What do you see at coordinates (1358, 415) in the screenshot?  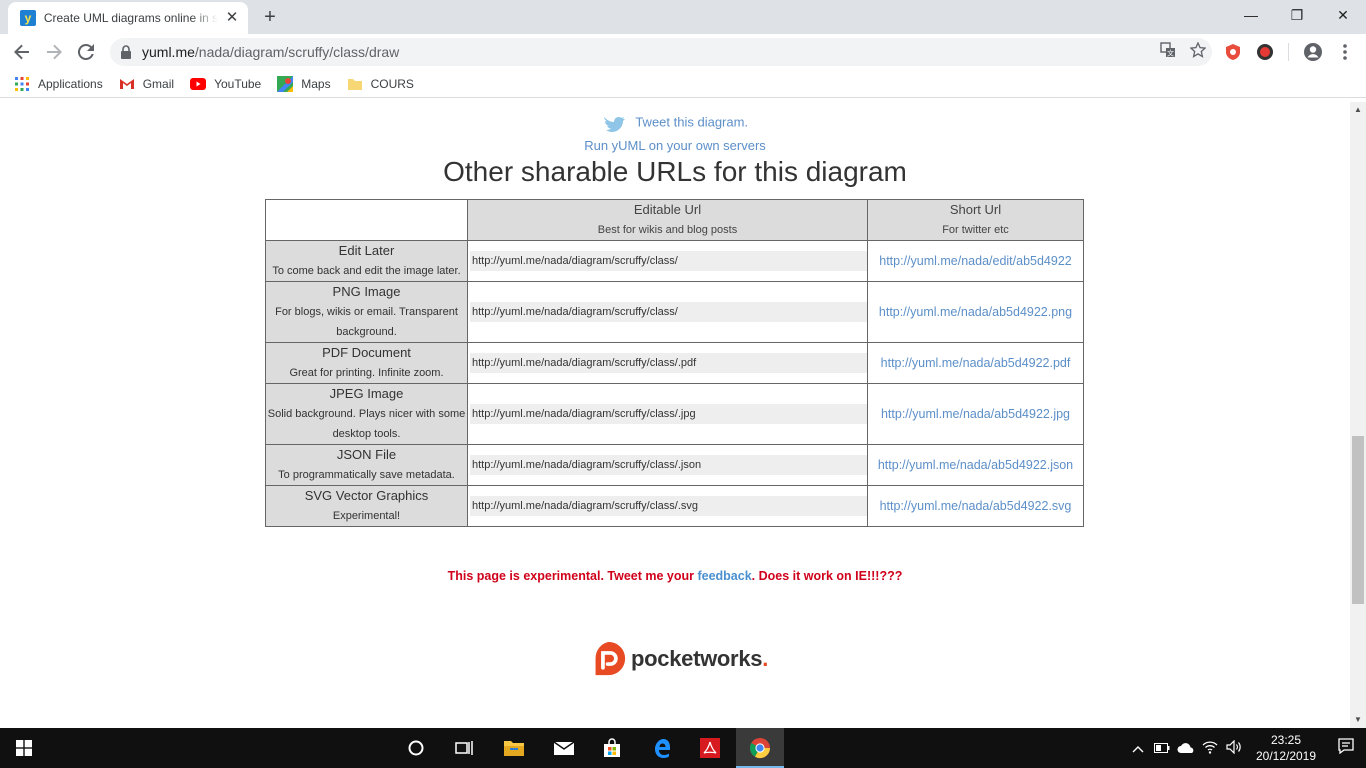 I see `page-scrollbar: ▲ ▼` at bounding box center [1358, 415].